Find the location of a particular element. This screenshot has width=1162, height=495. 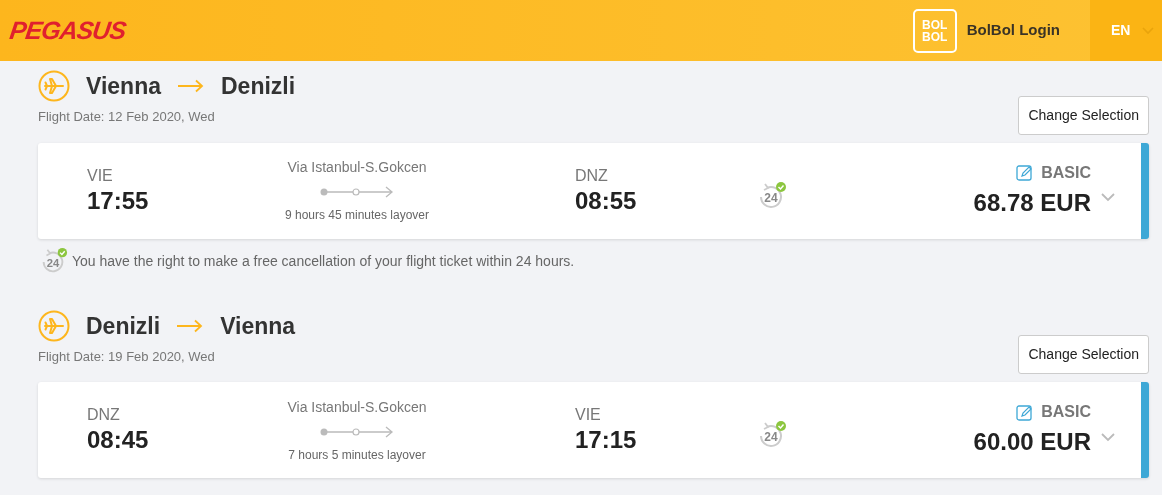

origin-city: Denizli is located at coordinates (123, 326).